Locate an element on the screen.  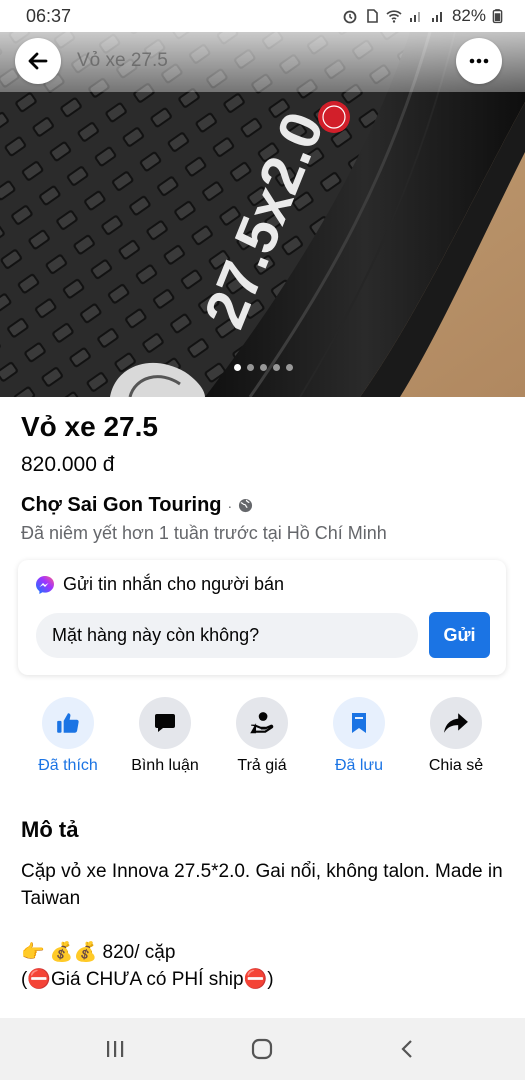
recent-apps-button is located at coordinates (115, 1049).